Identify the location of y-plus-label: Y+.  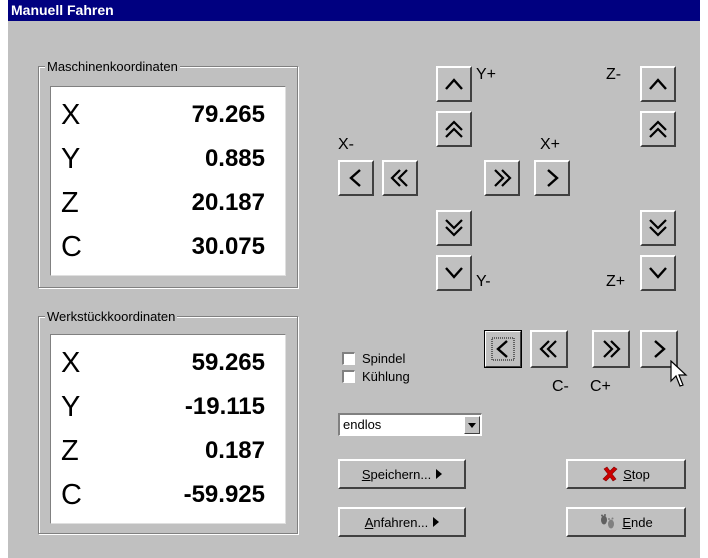
(486, 74).